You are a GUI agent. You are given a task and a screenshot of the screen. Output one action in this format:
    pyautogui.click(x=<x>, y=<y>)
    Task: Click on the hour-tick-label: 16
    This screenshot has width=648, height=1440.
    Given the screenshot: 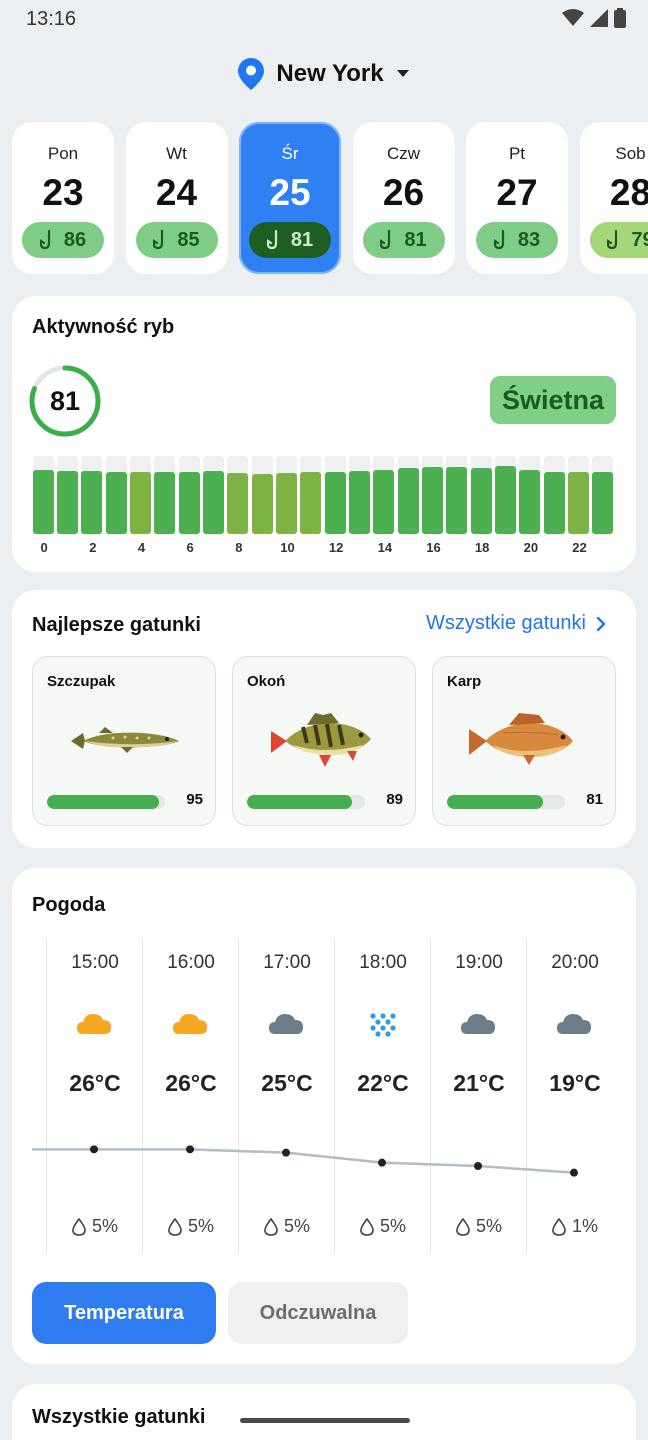 What is the action you would take?
    pyautogui.click(x=433, y=547)
    